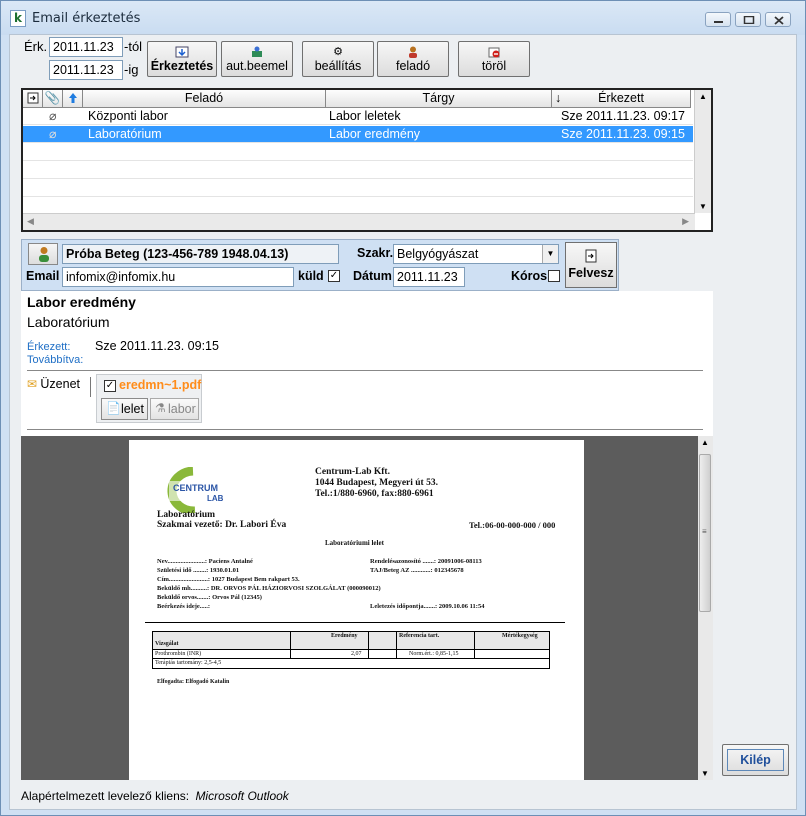 The height and width of the screenshot is (816, 806). Describe the element at coordinates (30, 221) in the screenshot. I see `scroll-left-icon: ◀` at that location.